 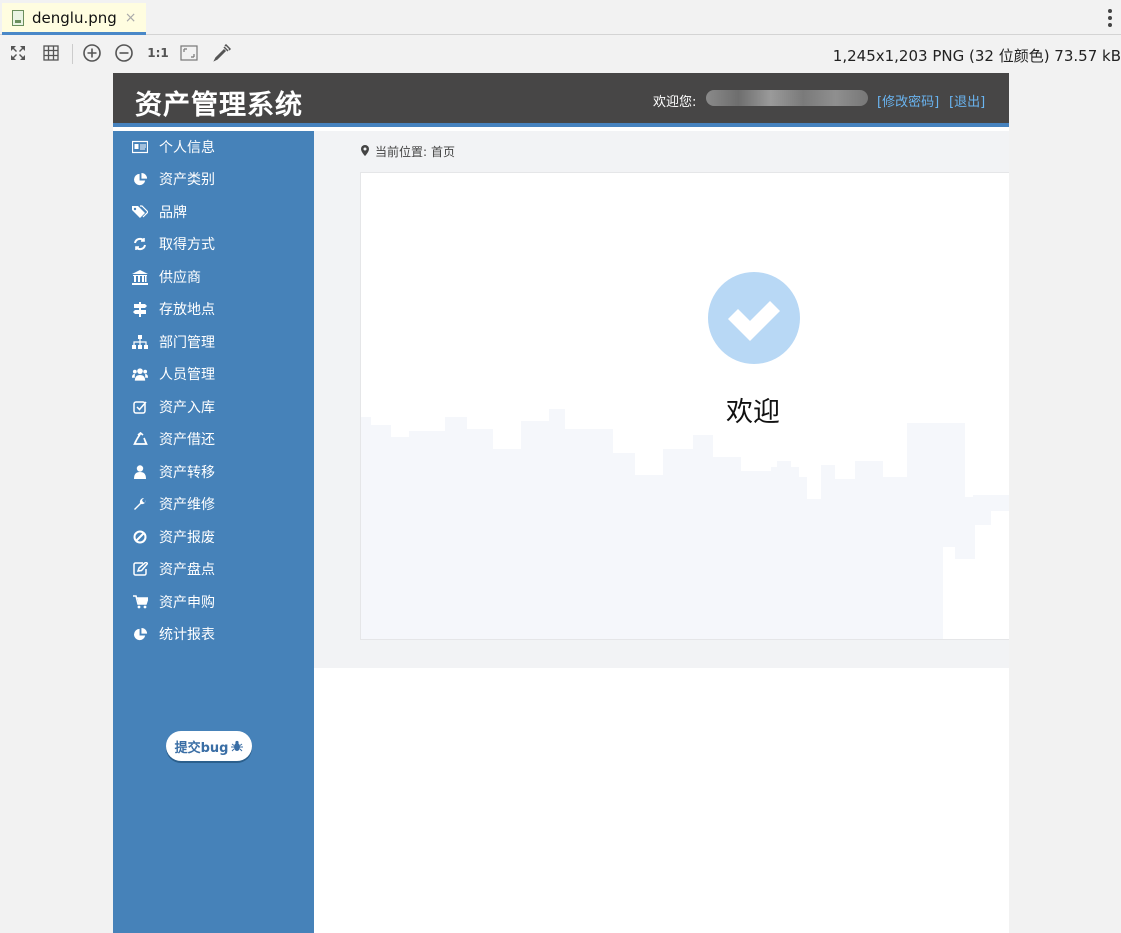 I want to click on fit-window-icon, so click(x=189, y=53).